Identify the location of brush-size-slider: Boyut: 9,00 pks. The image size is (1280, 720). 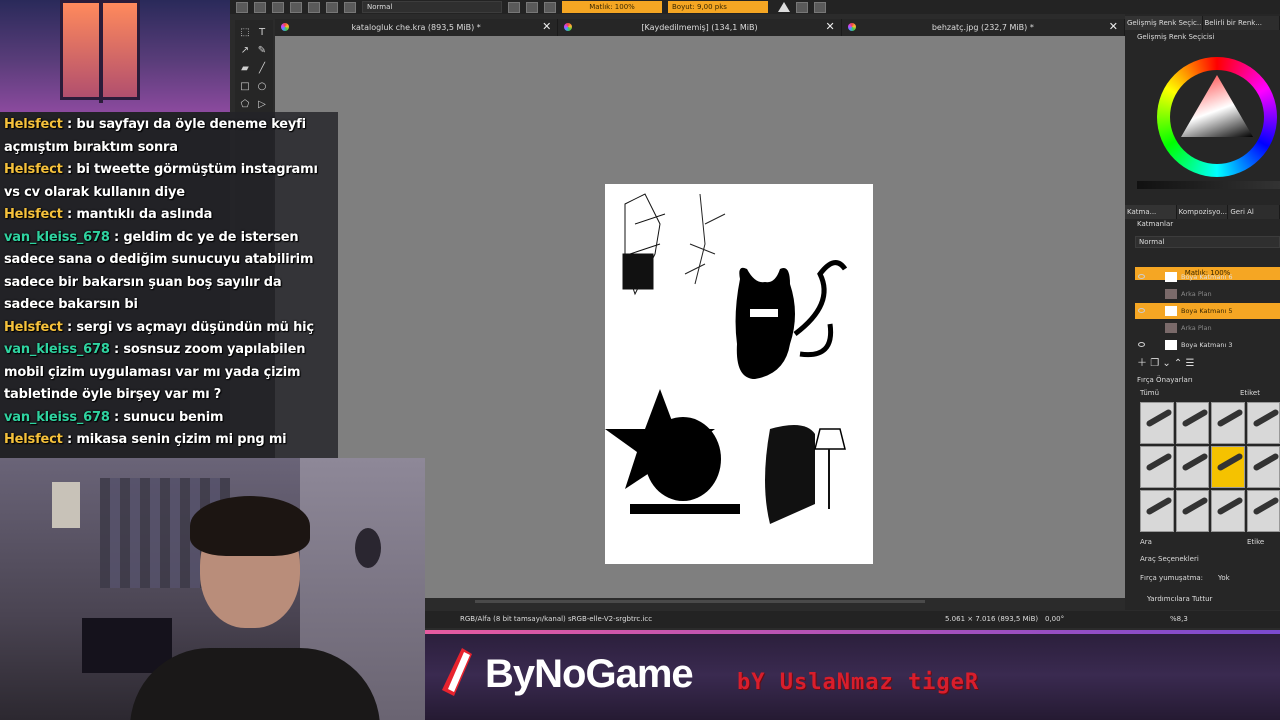
(718, 7).